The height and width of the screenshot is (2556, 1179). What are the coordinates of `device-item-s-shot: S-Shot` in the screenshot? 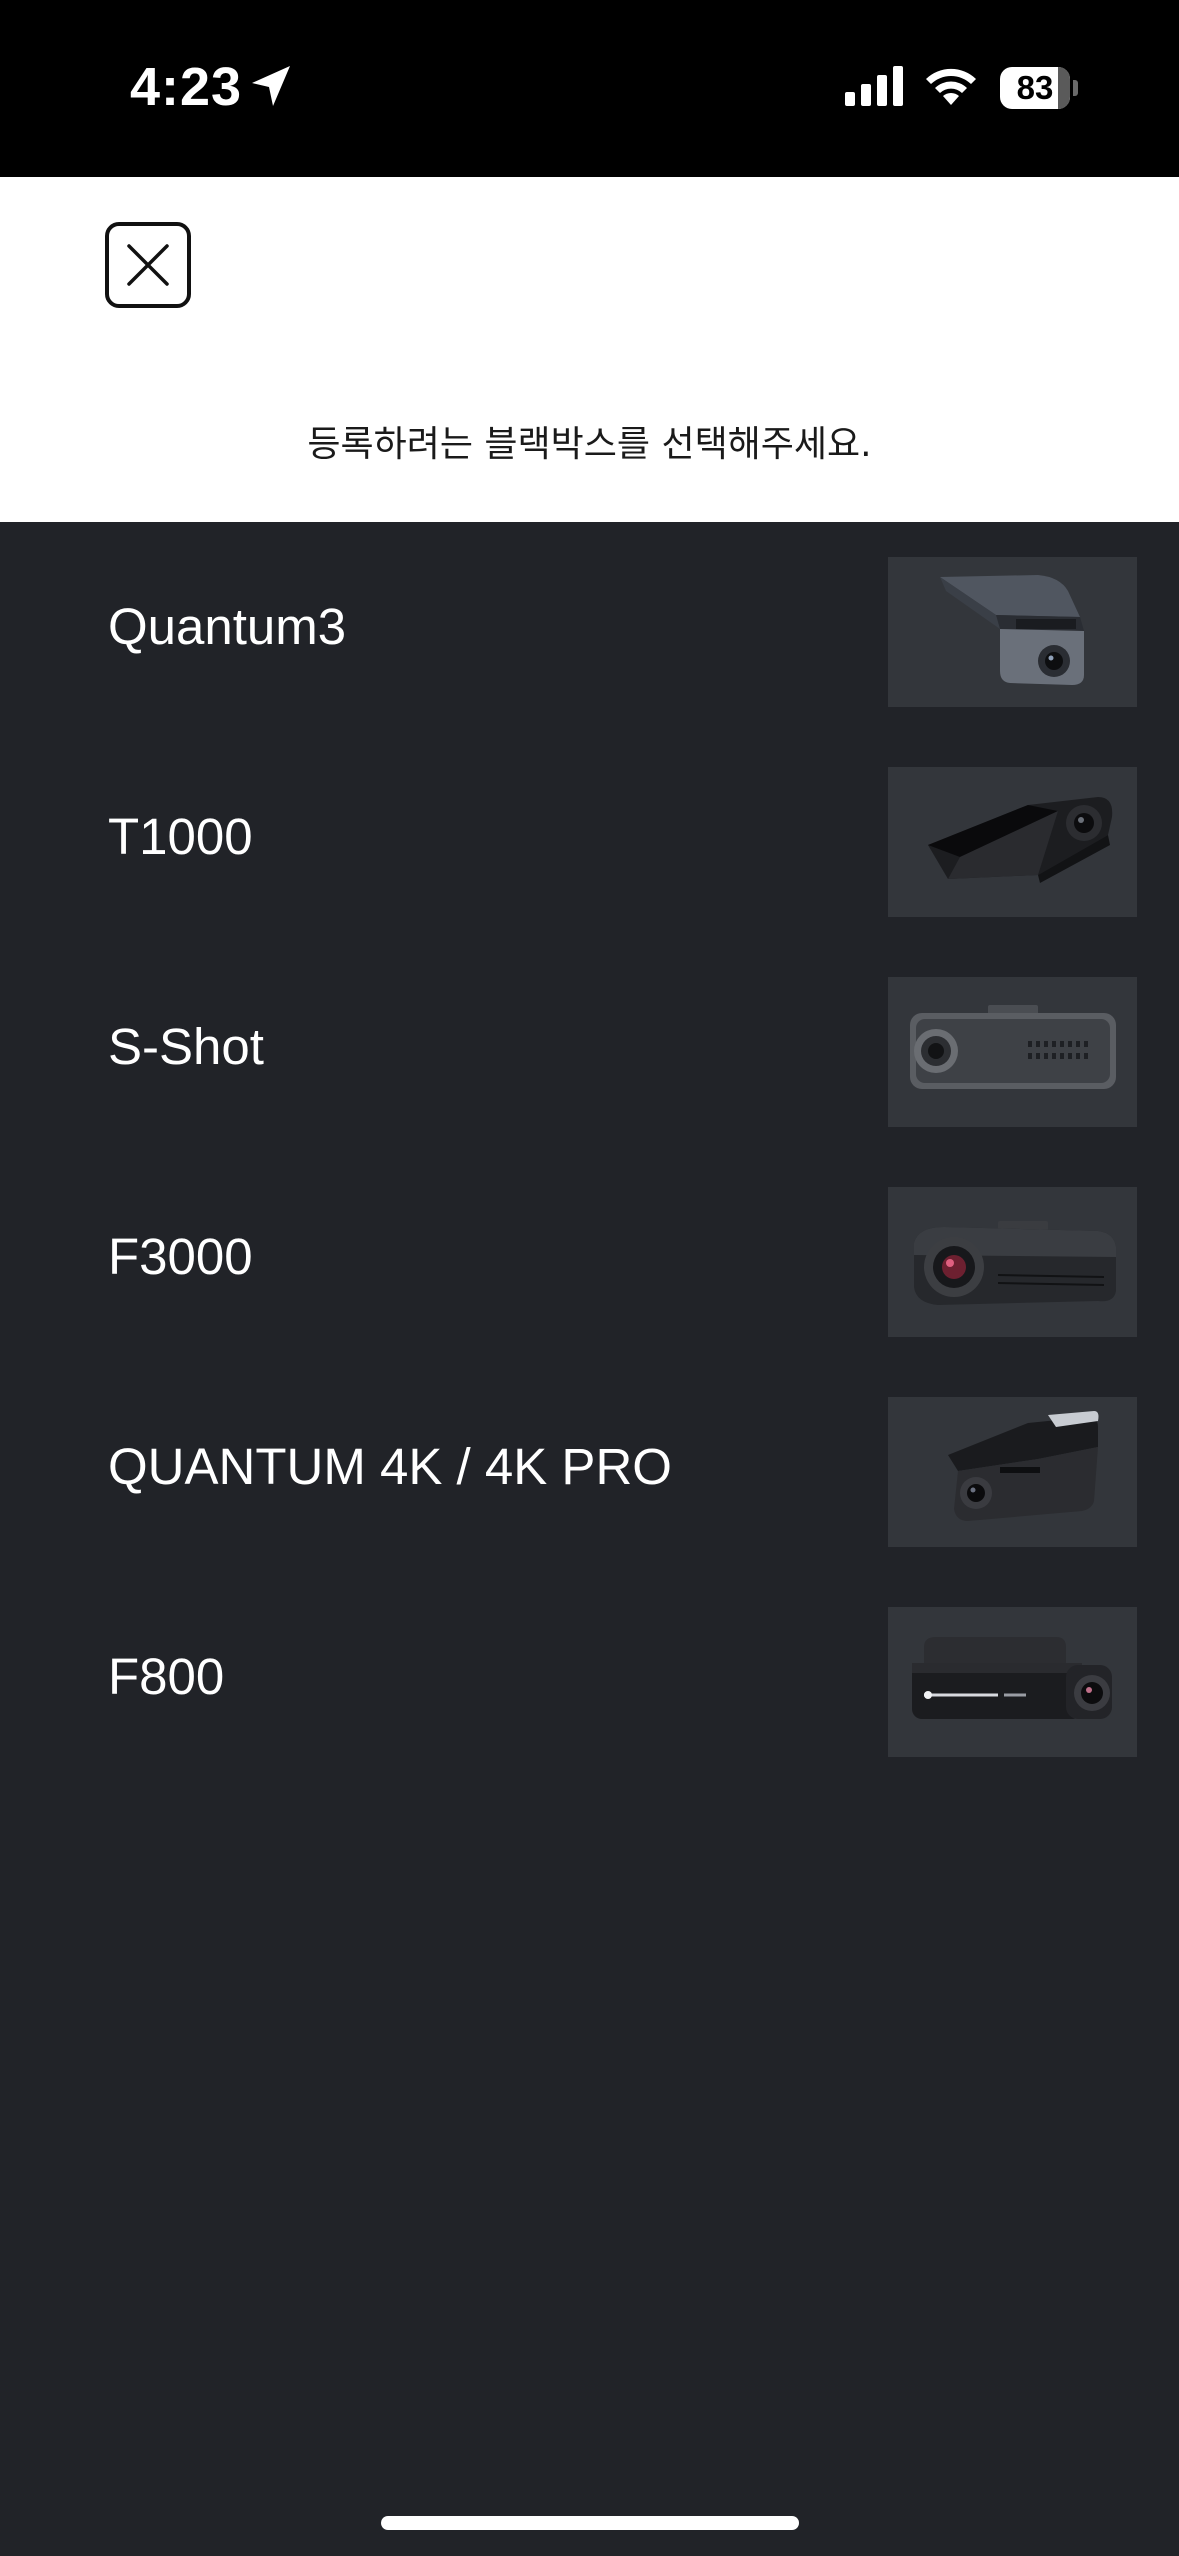 It's located at (589, 1047).